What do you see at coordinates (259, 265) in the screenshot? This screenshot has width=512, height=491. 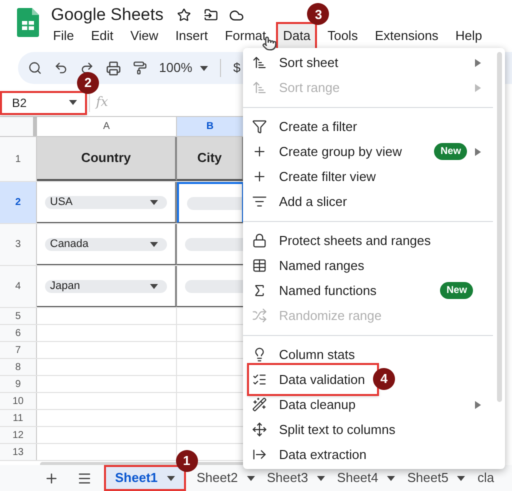 I see `table-icon` at bounding box center [259, 265].